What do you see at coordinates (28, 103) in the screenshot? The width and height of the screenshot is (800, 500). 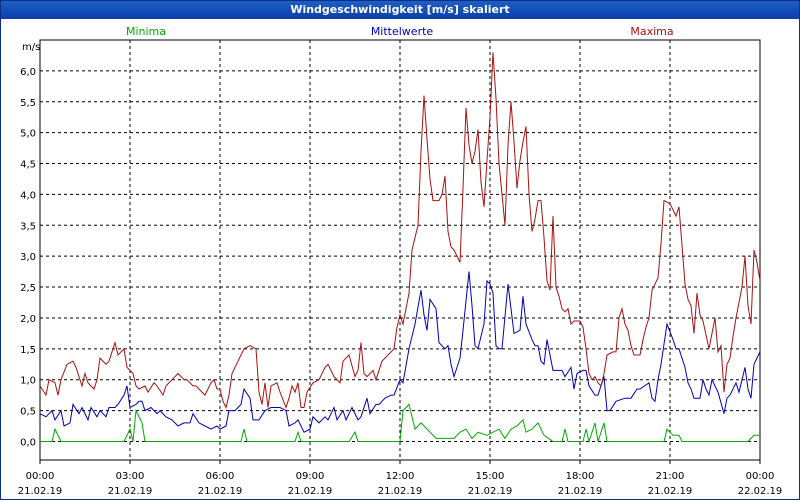 I see `y-tick-label: 5,5` at bounding box center [28, 103].